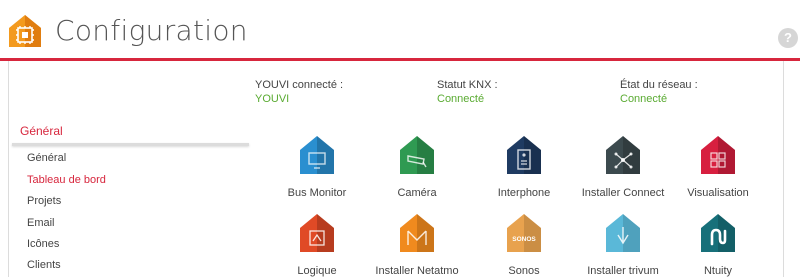  I want to click on status-knx: Statut KNX : Connecté, so click(467, 92).